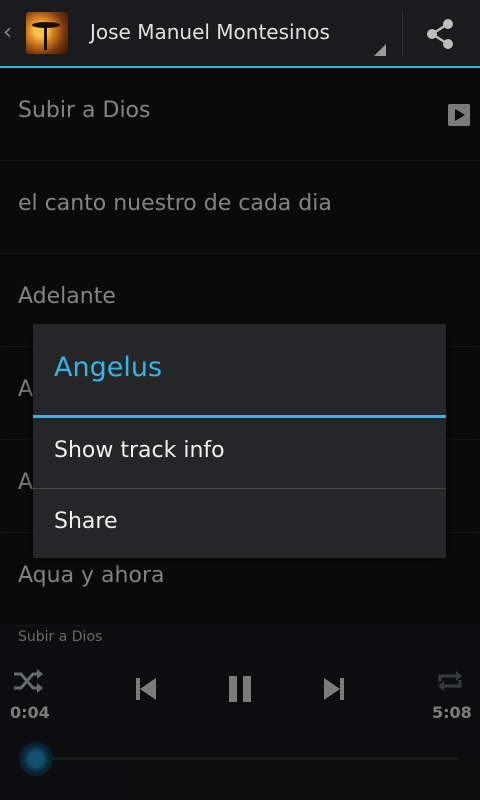 Image resolution: width=480 pixels, height=800 pixels. I want to click on dropdown-indicator-icon, so click(380, 50).